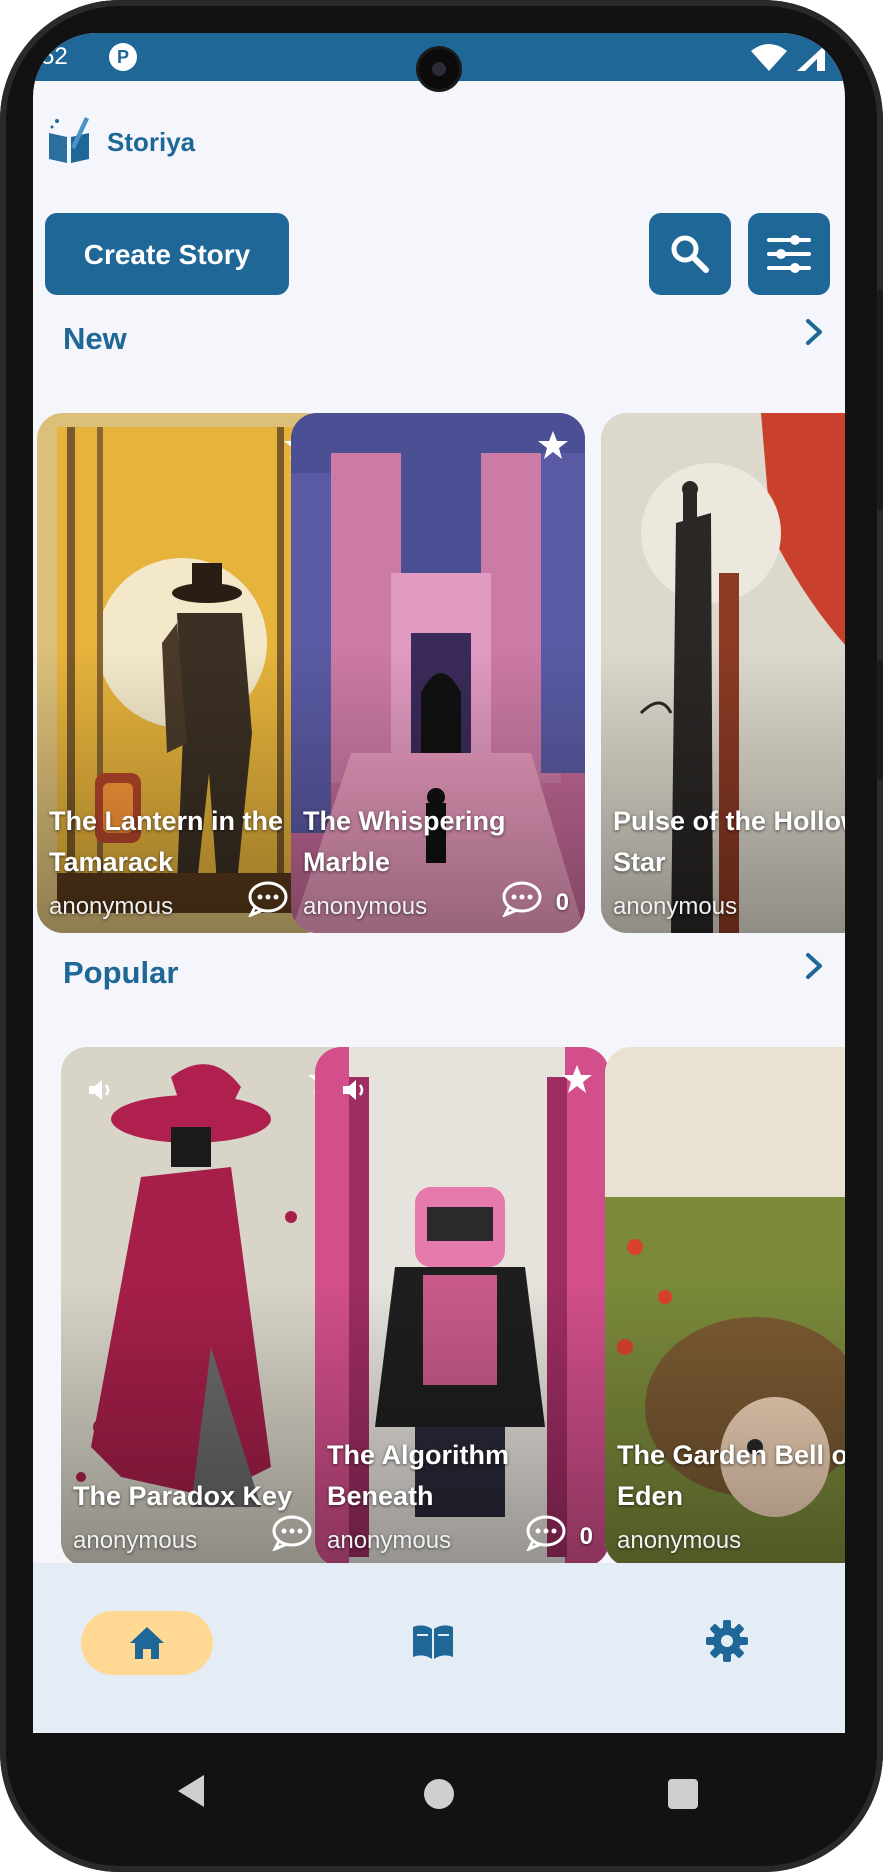 The height and width of the screenshot is (1872, 883). What do you see at coordinates (184, 673) in the screenshot?
I see `story-card: The Lantern in the Tamarack anonymous 0` at bounding box center [184, 673].